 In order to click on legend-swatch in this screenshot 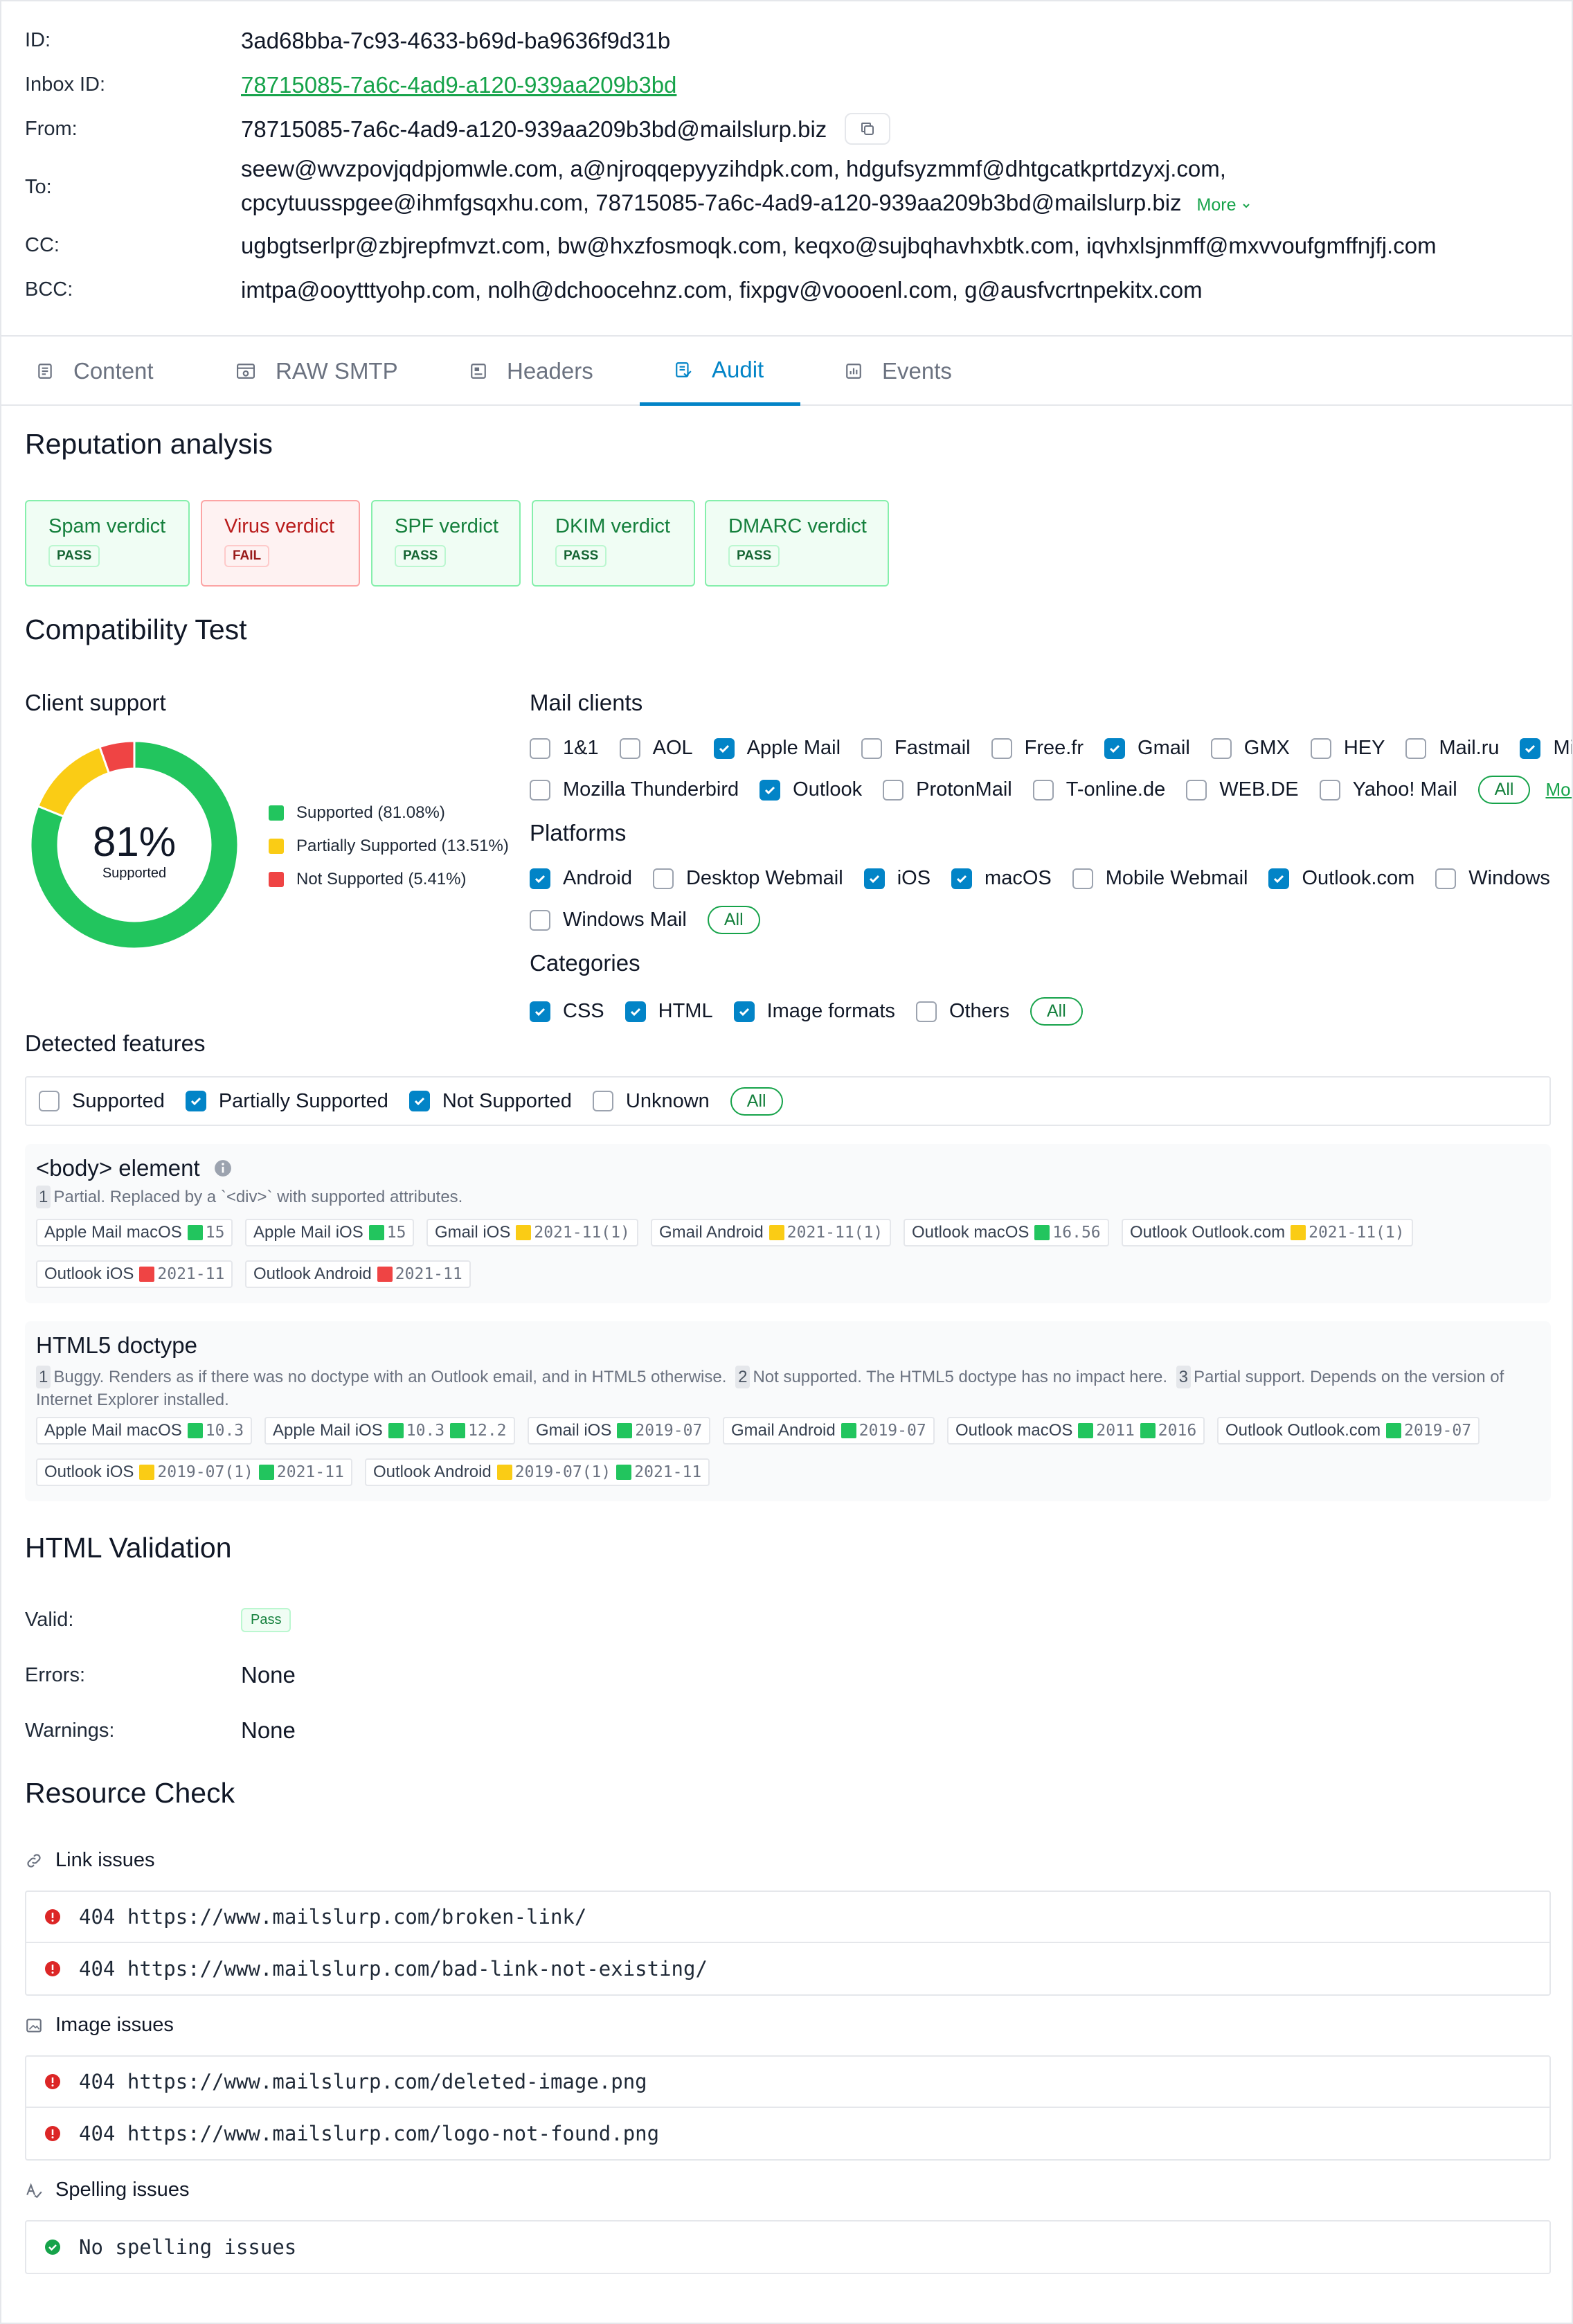, I will do `click(276, 879)`.